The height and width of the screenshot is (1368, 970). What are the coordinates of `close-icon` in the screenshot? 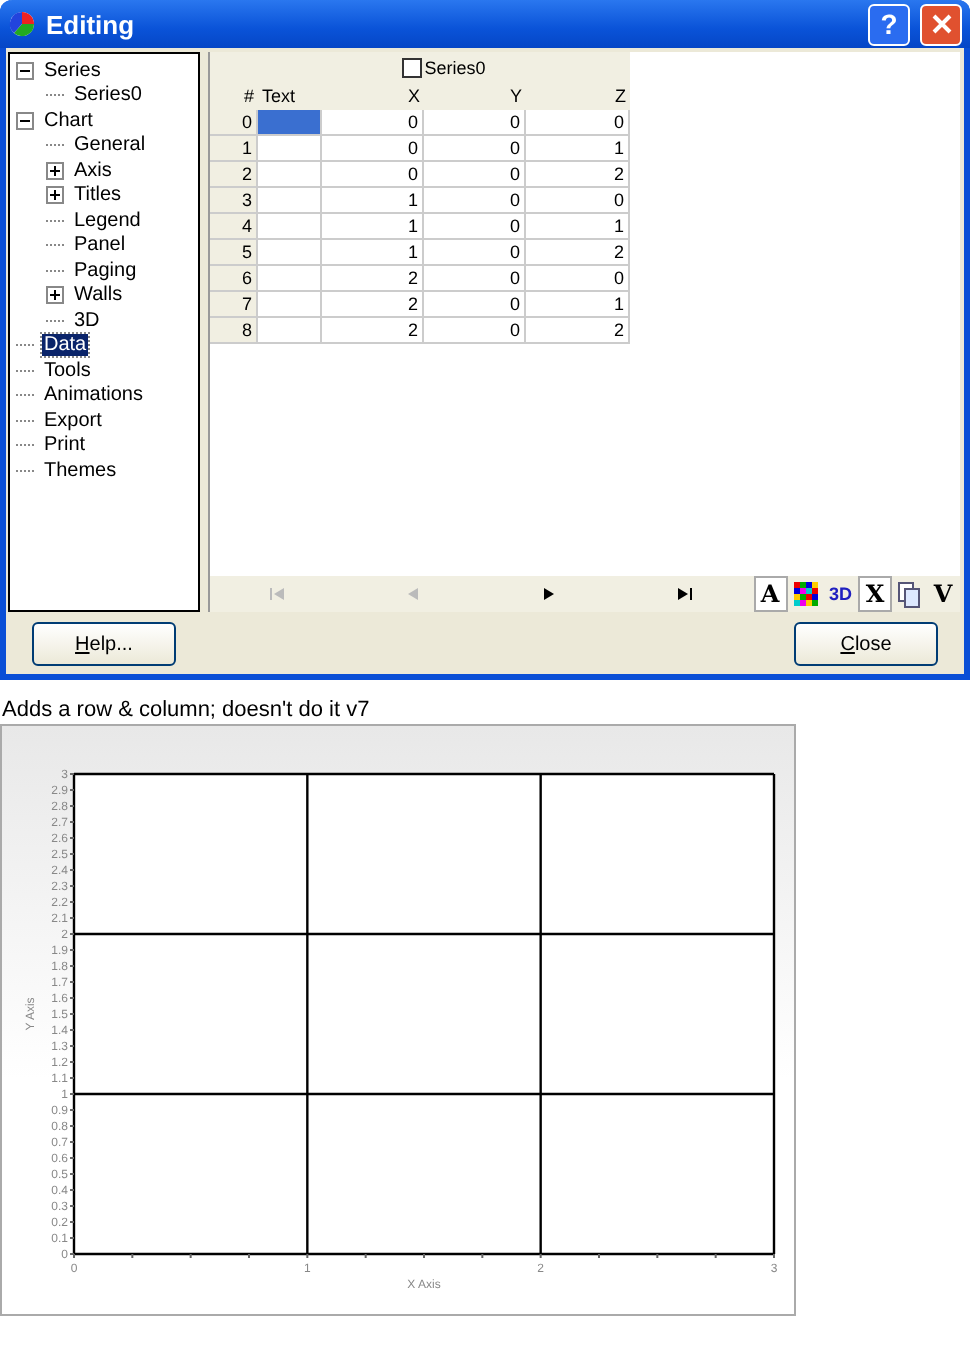 It's located at (941, 24).